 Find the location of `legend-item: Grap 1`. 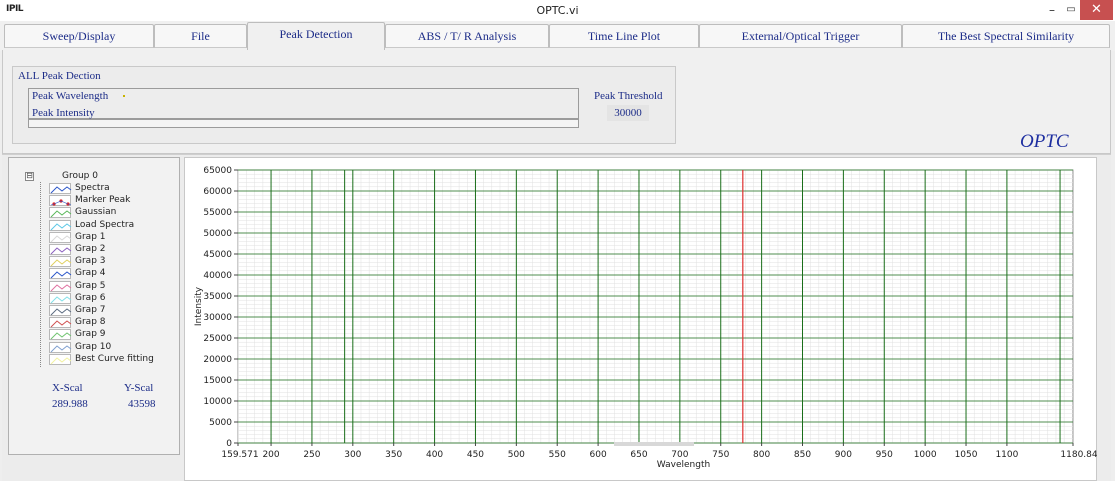

legend-item: Grap 1 is located at coordinates (114, 237).